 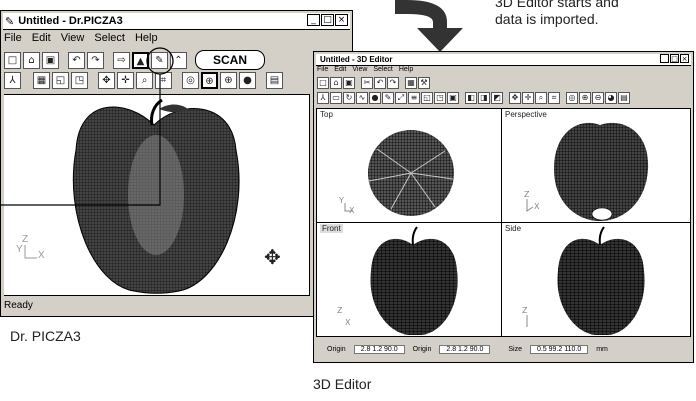 What do you see at coordinates (30, 252) in the screenshot?
I see `axis-lines` at bounding box center [30, 252].